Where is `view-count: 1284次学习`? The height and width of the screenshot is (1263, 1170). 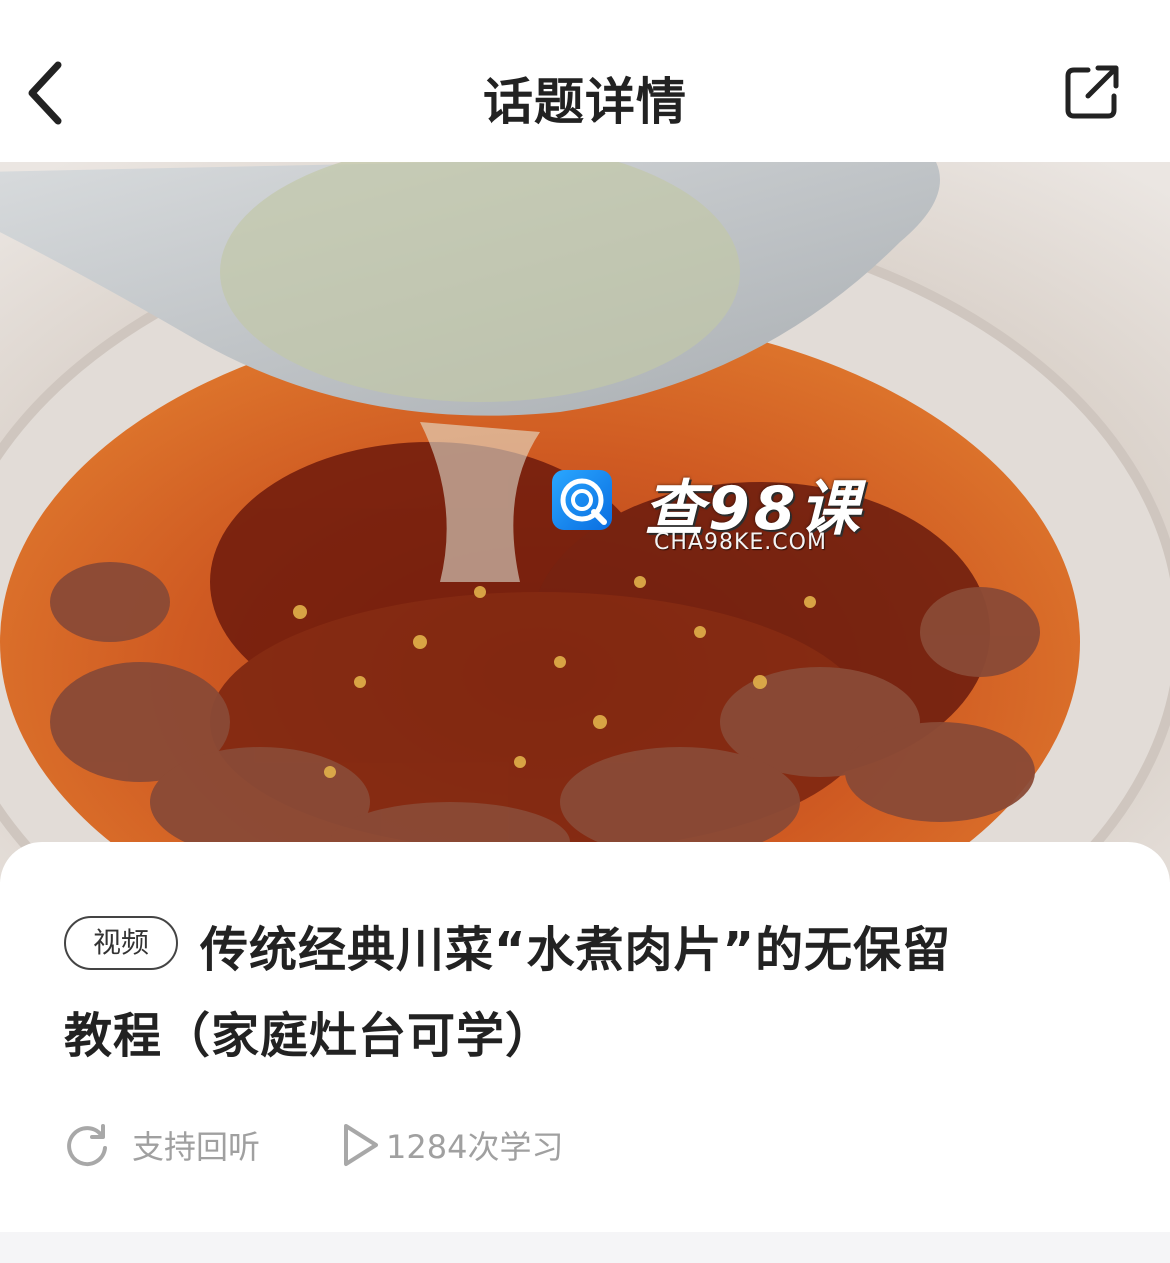
view-count: 1284次学习 is located at coordinates (451, 1145).